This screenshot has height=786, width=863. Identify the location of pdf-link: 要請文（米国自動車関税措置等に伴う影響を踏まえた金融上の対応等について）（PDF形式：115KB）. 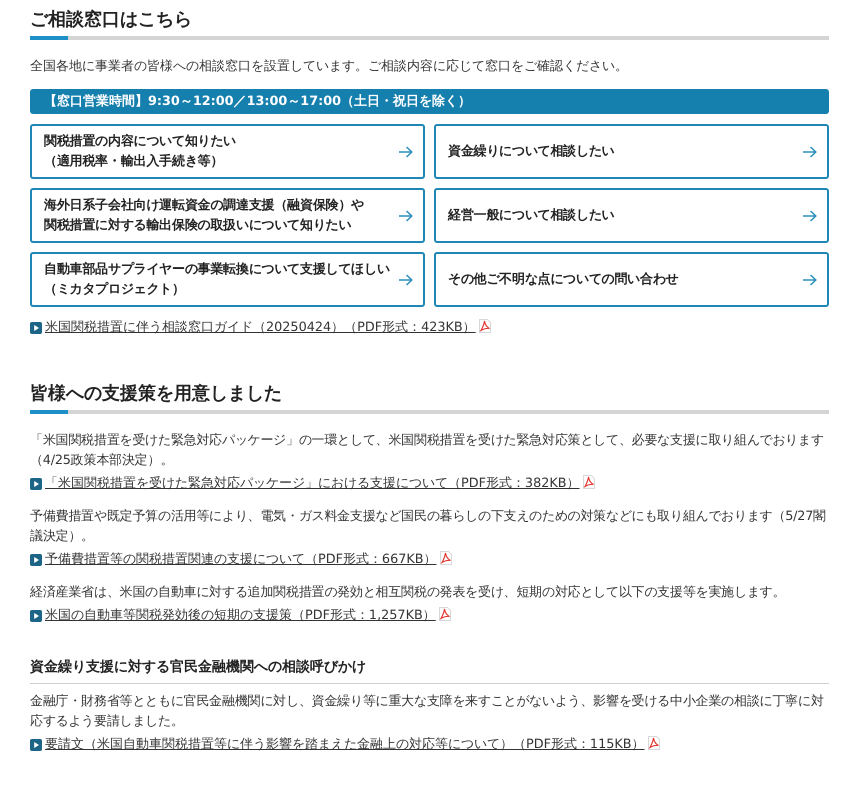
(345, 745).